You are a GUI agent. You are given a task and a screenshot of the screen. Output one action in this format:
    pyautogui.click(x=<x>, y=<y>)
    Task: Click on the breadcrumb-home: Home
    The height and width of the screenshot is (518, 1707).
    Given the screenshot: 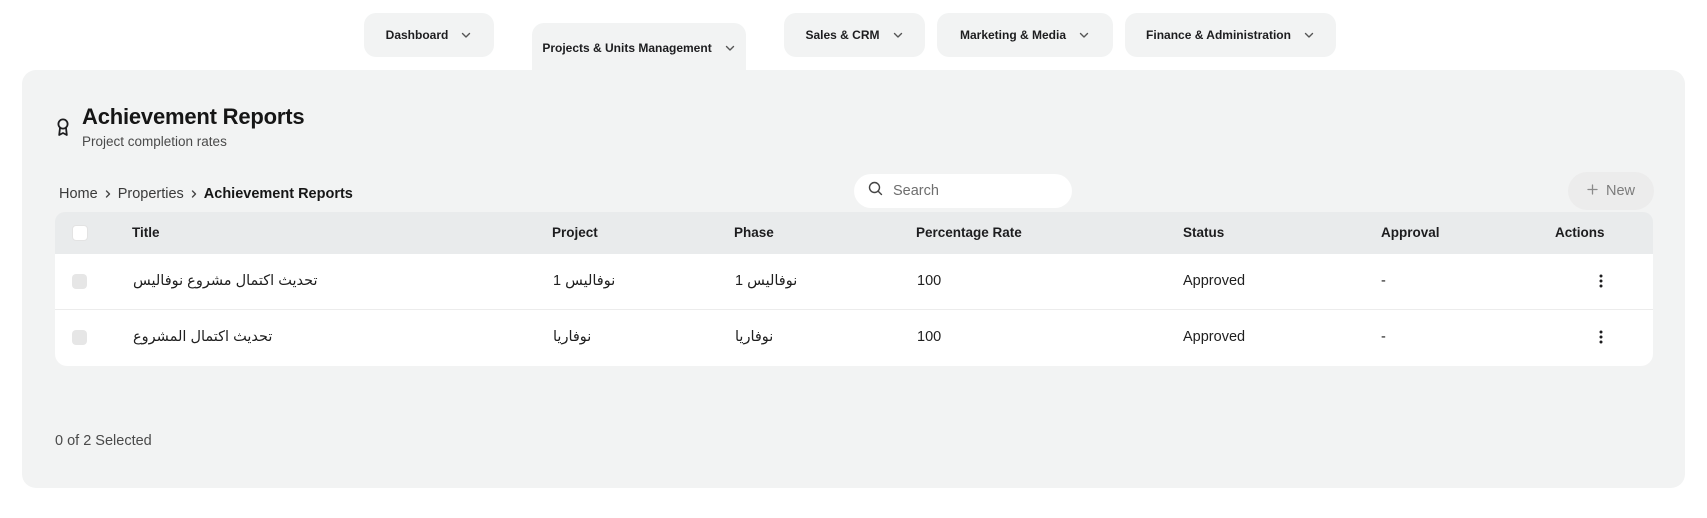 What is the action you would take?
    pyautogui.click(x=78, y=194)
    